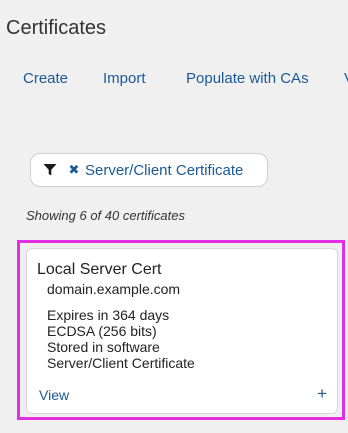  I want to click on page-title: Certificates, so click(56, 28).